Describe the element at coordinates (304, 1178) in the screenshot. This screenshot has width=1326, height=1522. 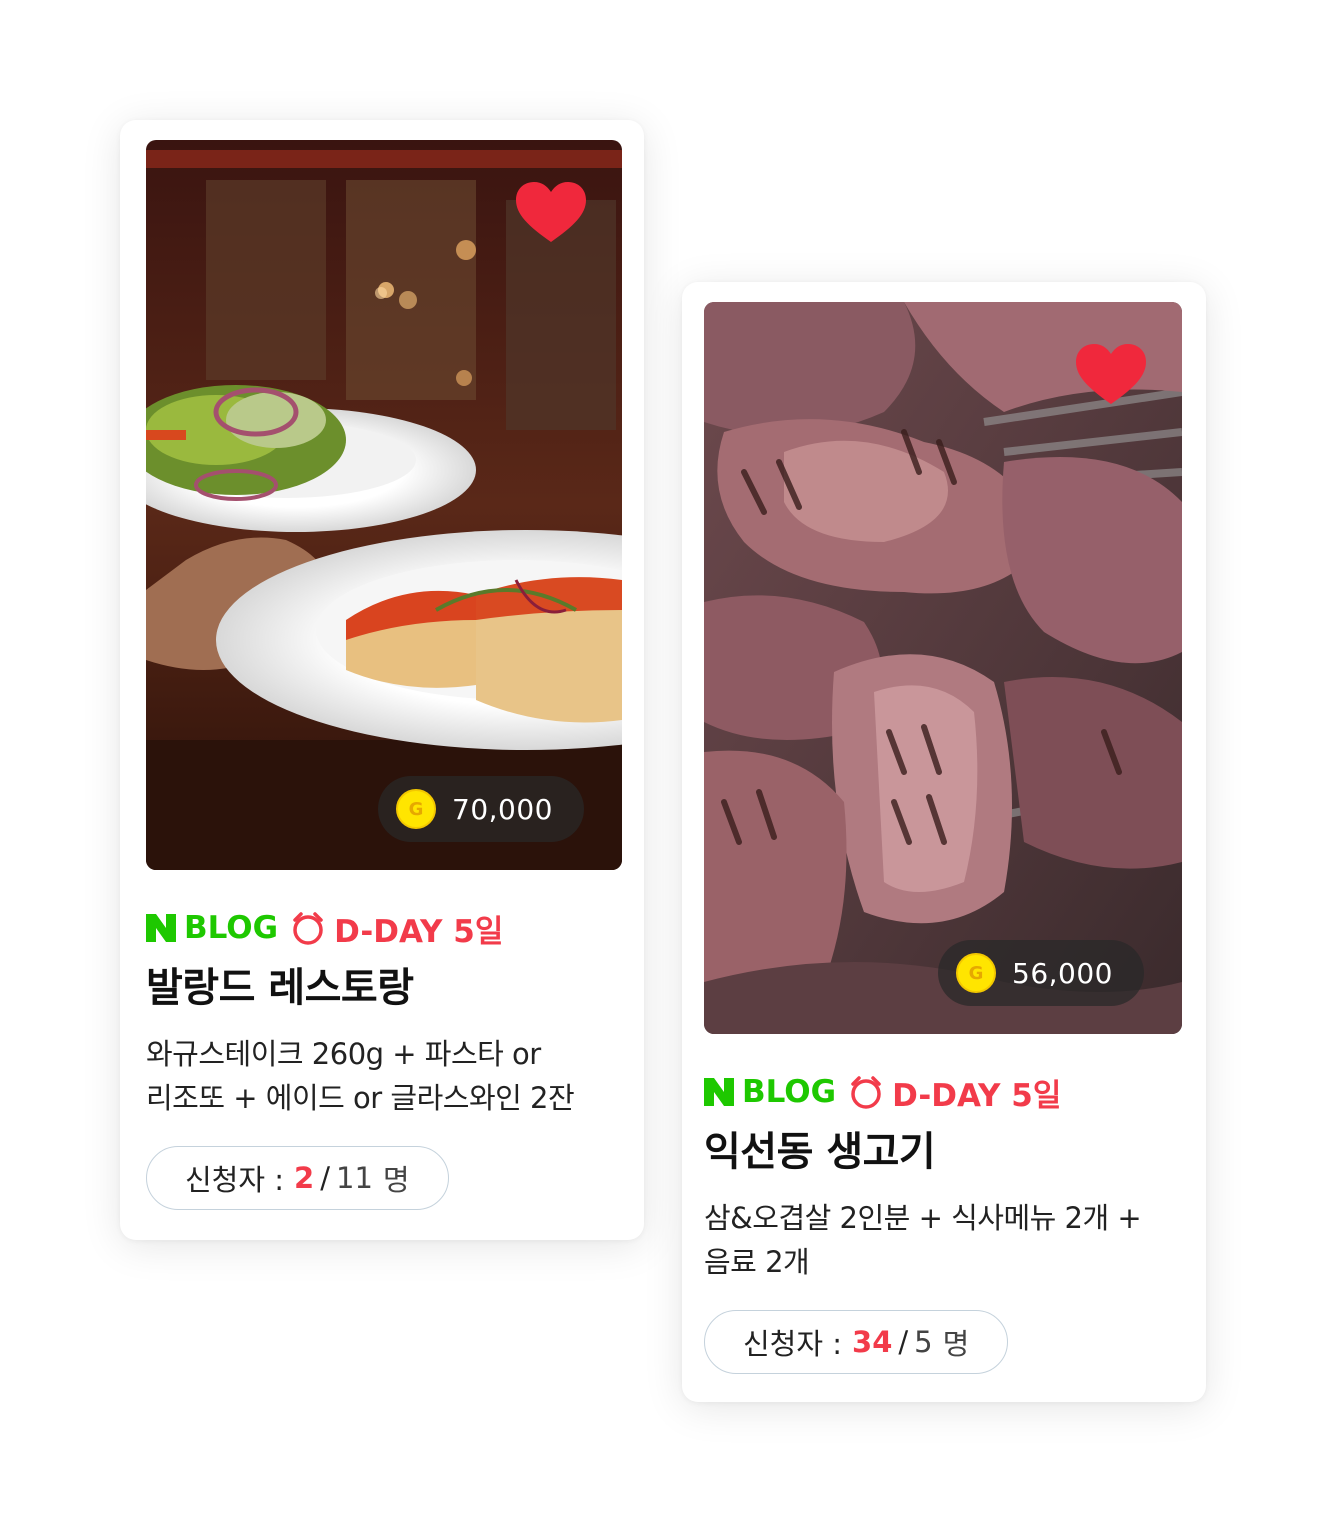
I see `applicants-count: 2` at that location.